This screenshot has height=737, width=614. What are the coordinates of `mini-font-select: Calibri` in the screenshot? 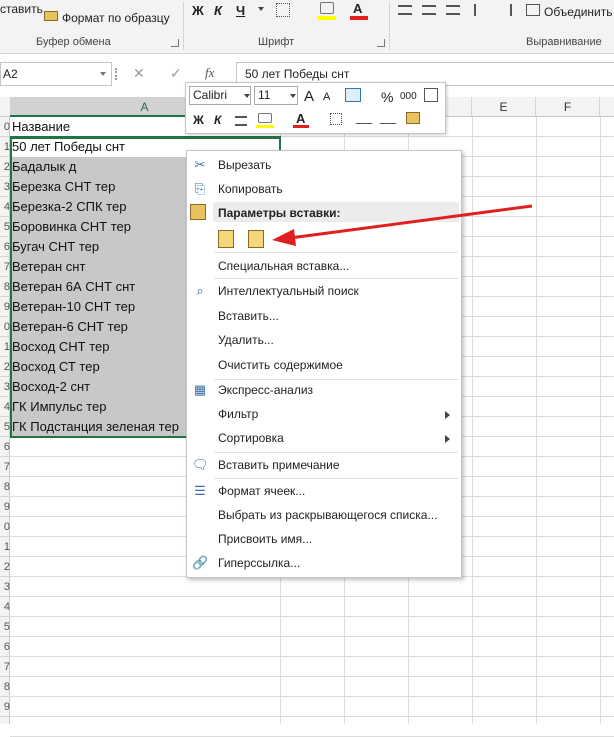 It's located at (220, 95).